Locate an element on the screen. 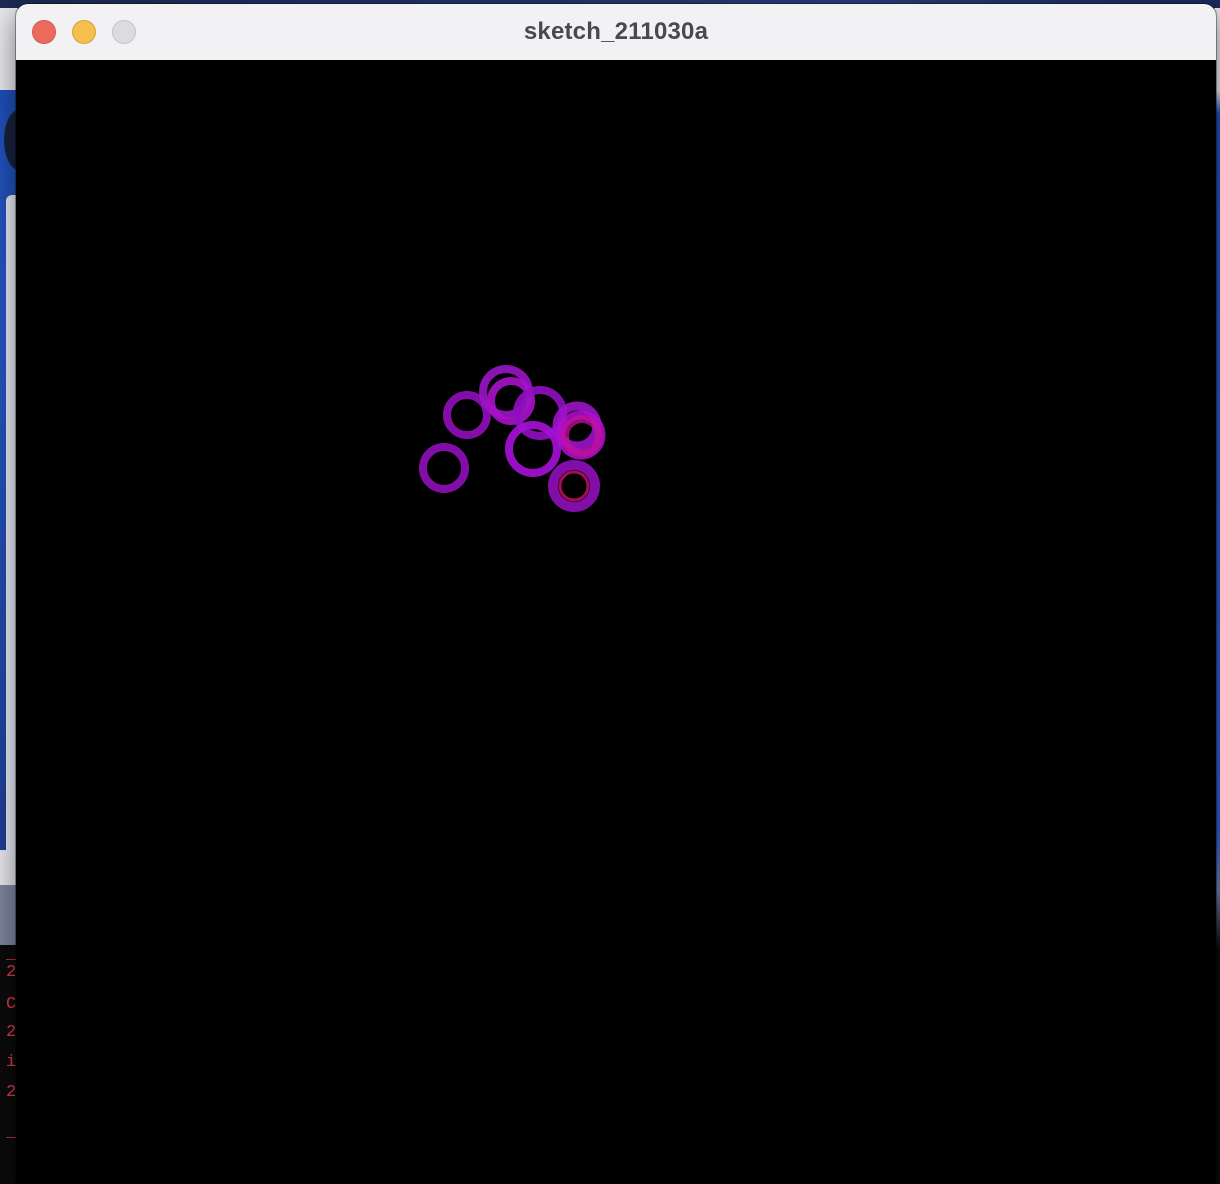  window-title: sketch_211030a is located at coordinates (616, 31).